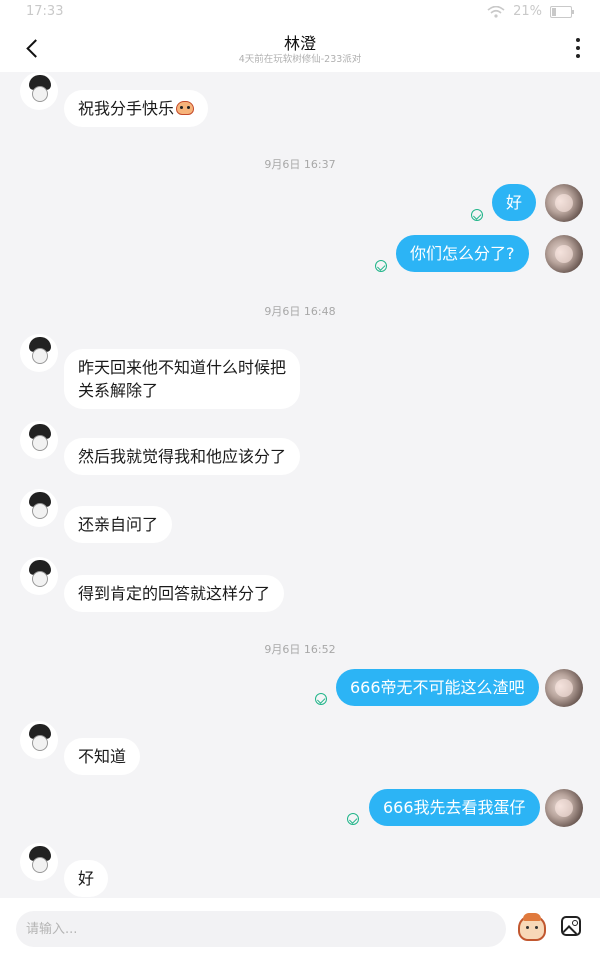  I want to click on message-text: 不知道, so click(102, 756).